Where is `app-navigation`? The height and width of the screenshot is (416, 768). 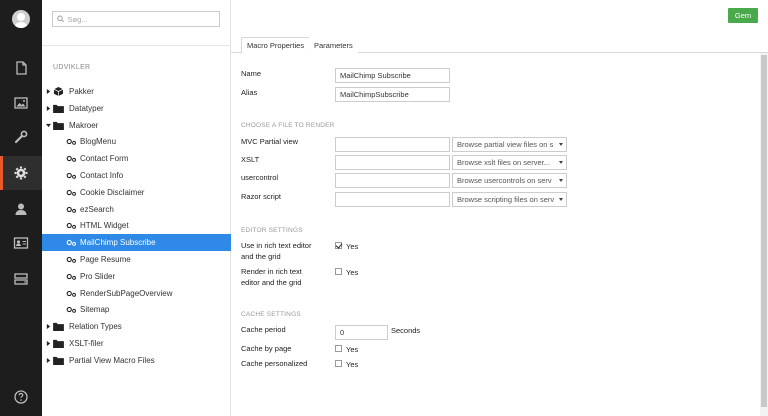 app-navigation is located at coordinates (21, 208).